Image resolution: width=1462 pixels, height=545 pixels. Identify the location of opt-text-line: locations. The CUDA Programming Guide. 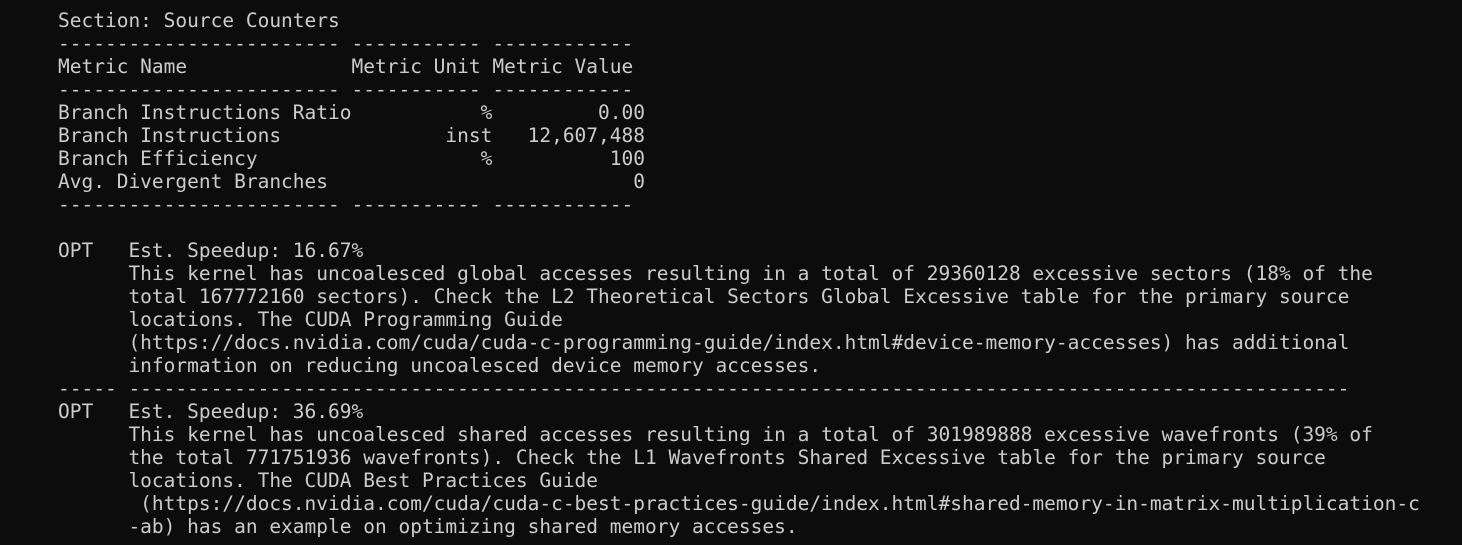
(310, 319).